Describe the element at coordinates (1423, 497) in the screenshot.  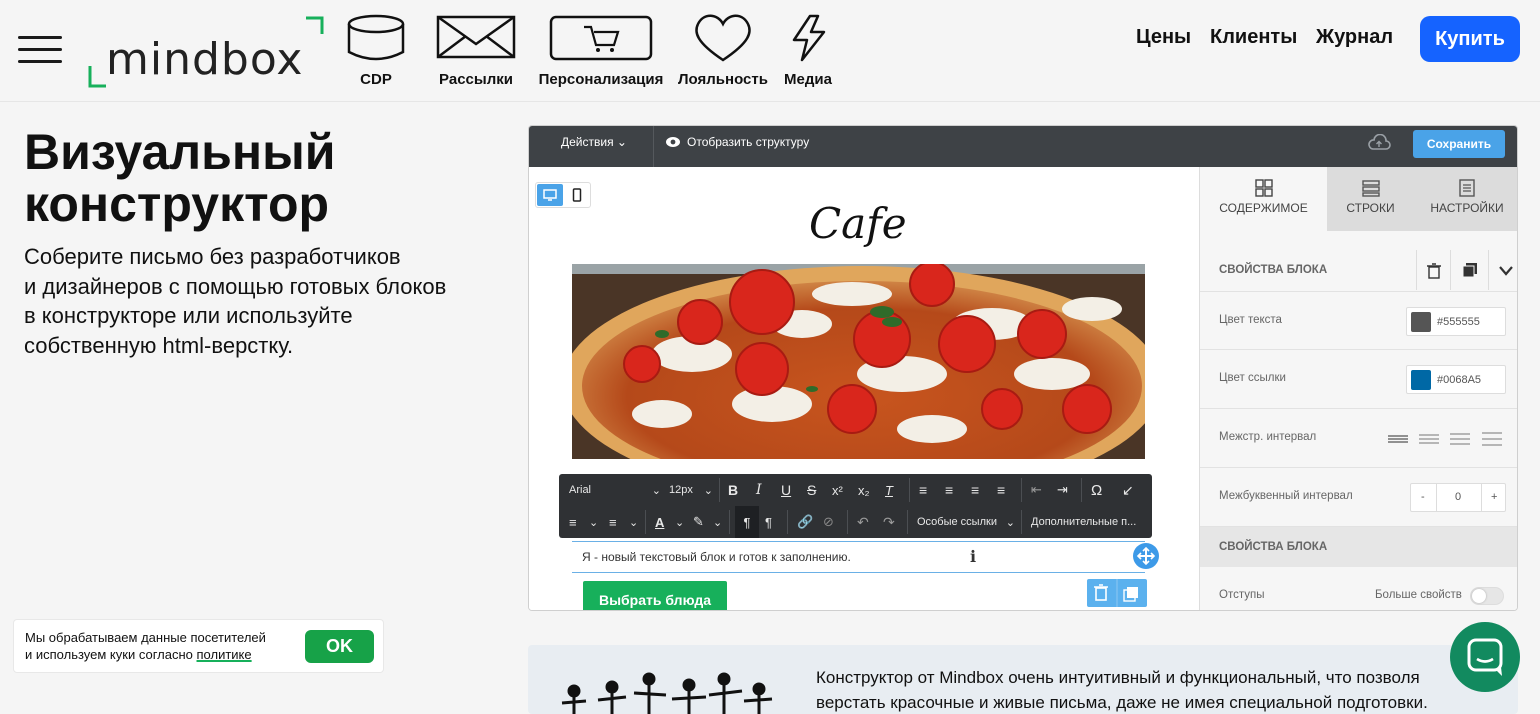
I see `decrement-button: -` at that location.